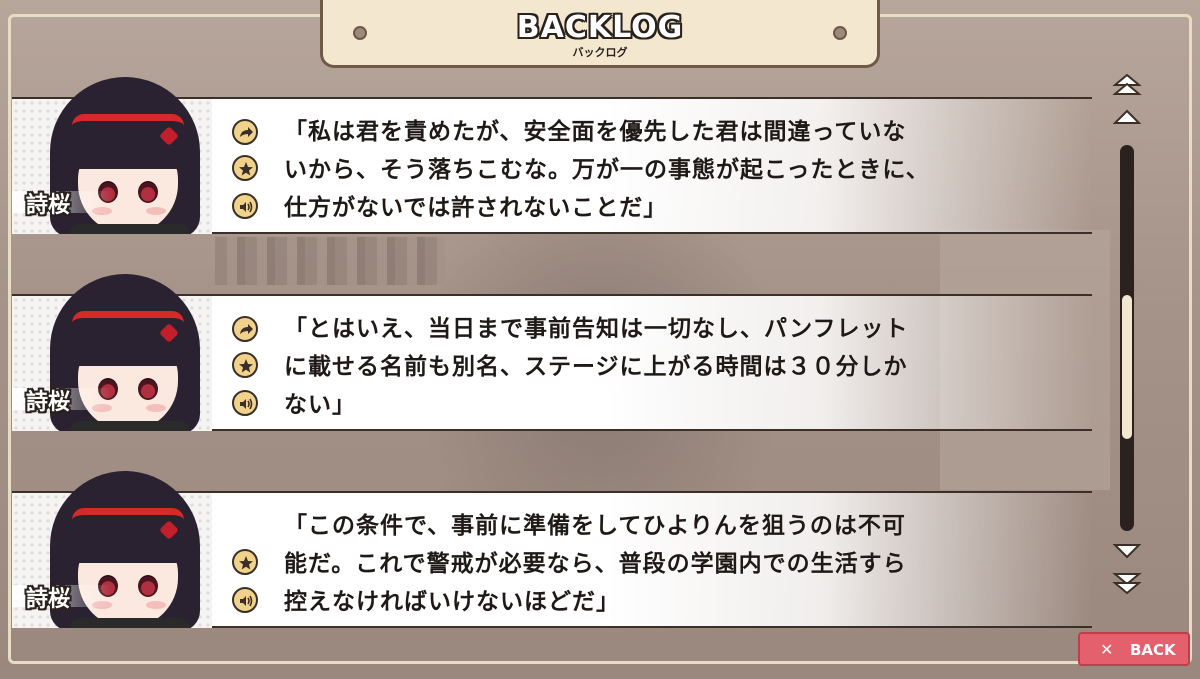 The height and width of the screenshot is (679, 1200). I want to click on dialogue-line: 「とはいえ、当日まで事前告知は一切なし、パンフレット, so click(596, 329).